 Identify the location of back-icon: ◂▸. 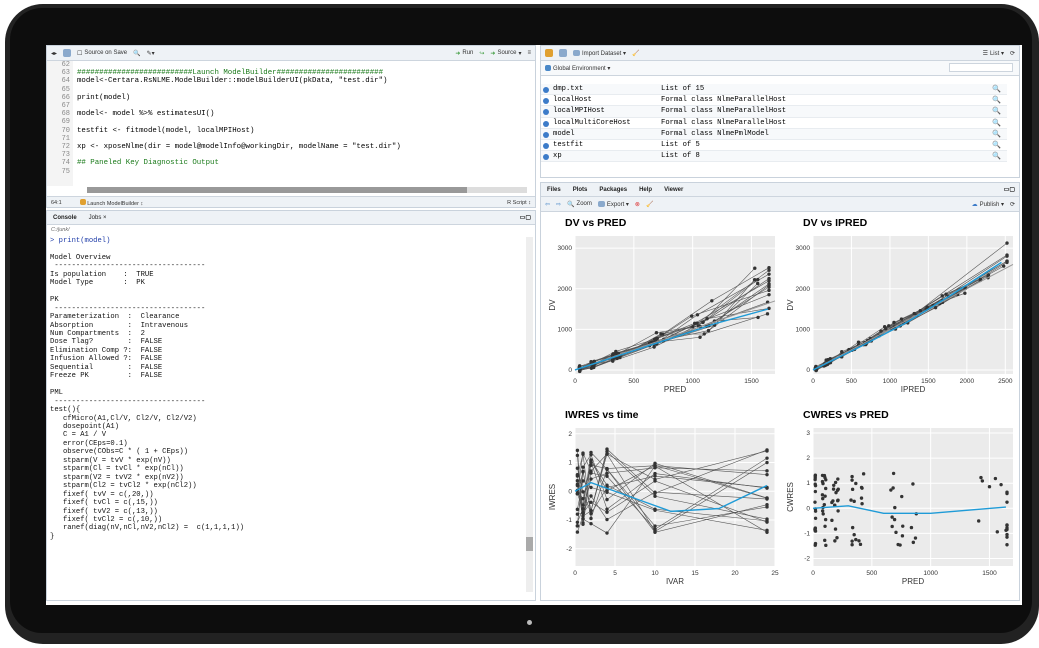
(54, 53).